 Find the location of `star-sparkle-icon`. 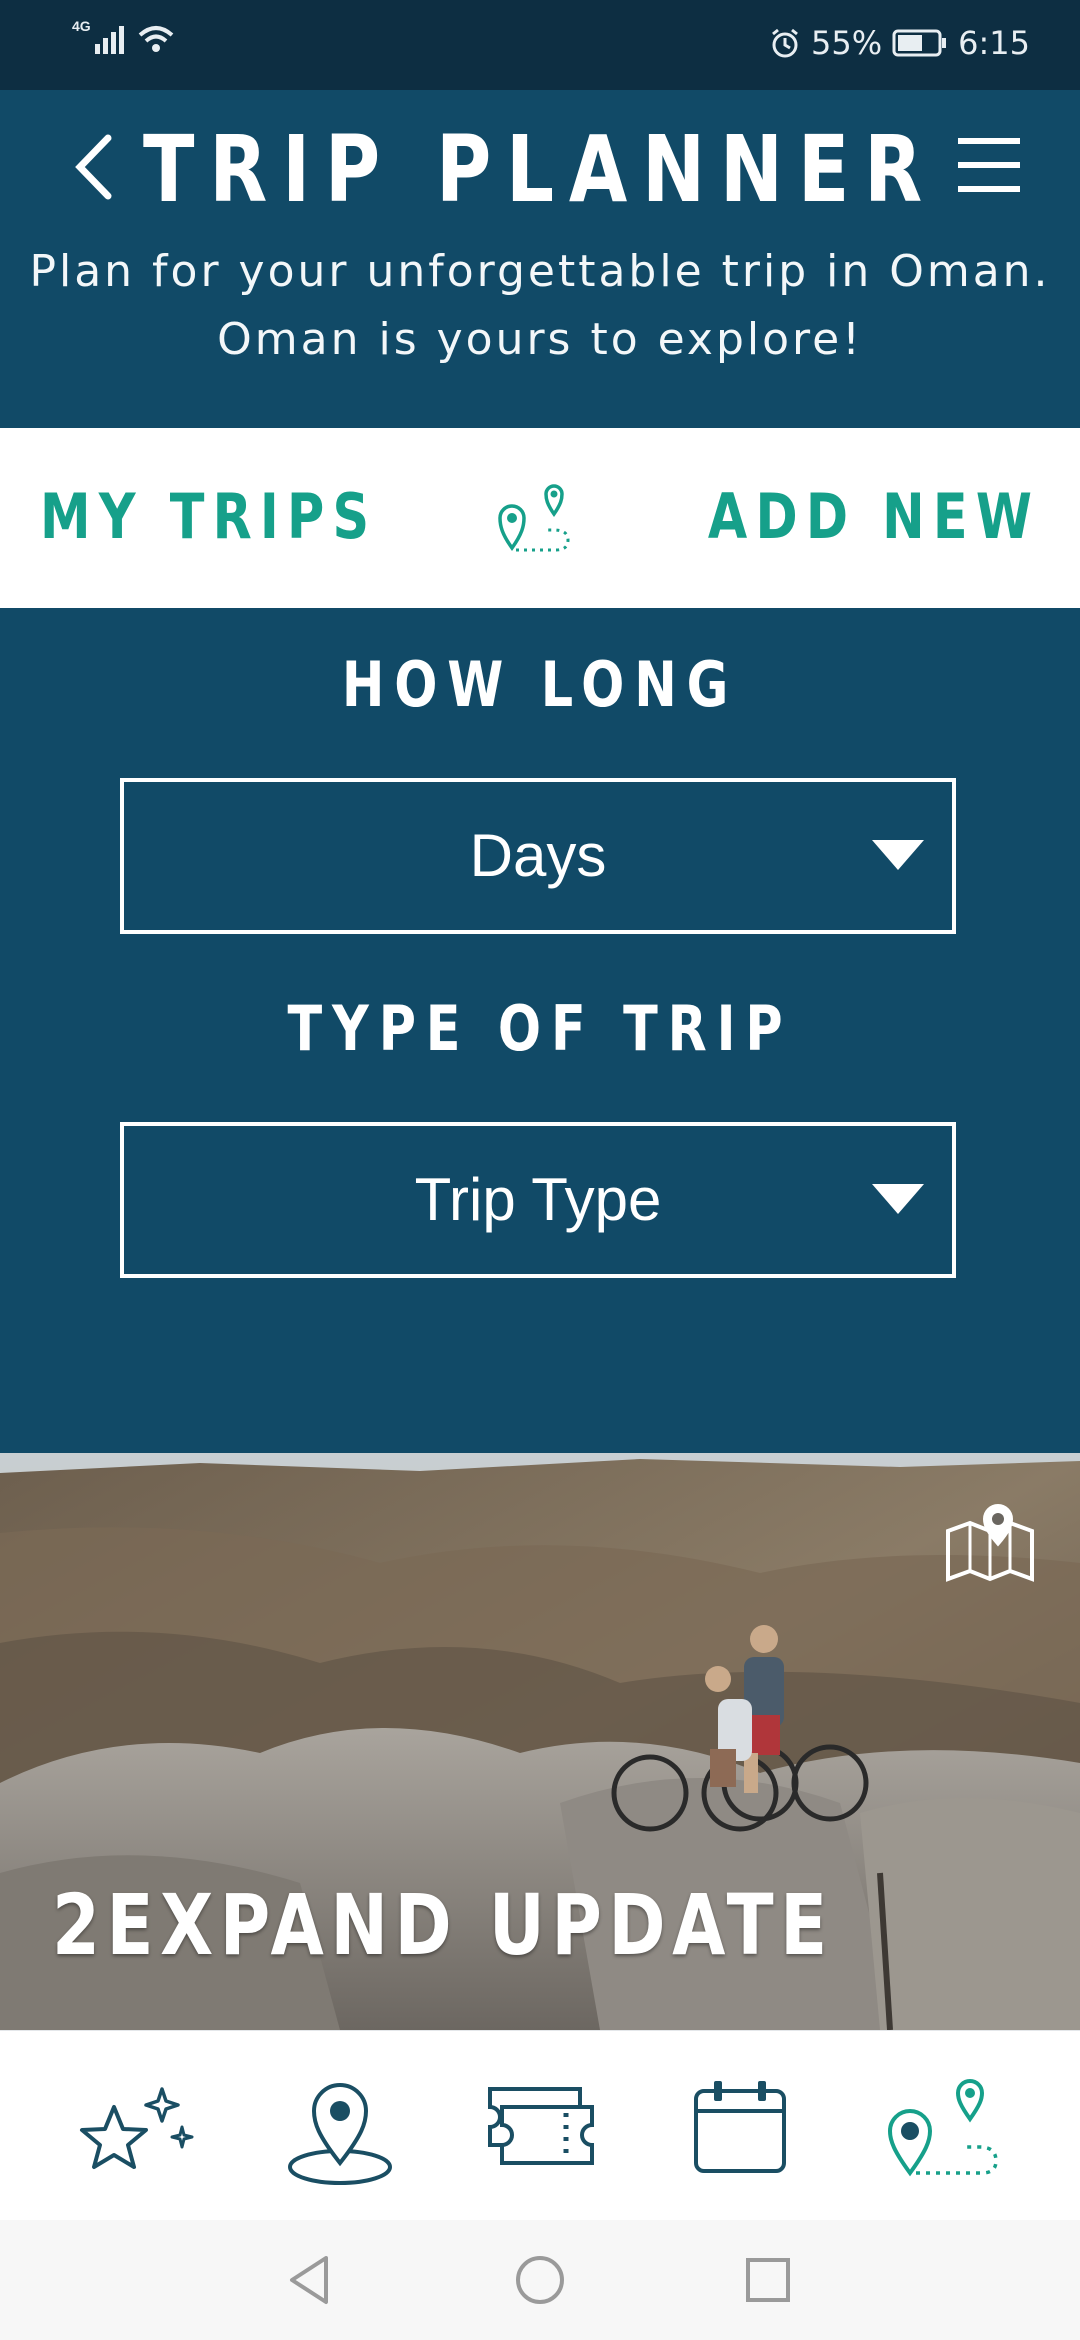

star-sparkle-icon is located at coordinates (137, 2128).